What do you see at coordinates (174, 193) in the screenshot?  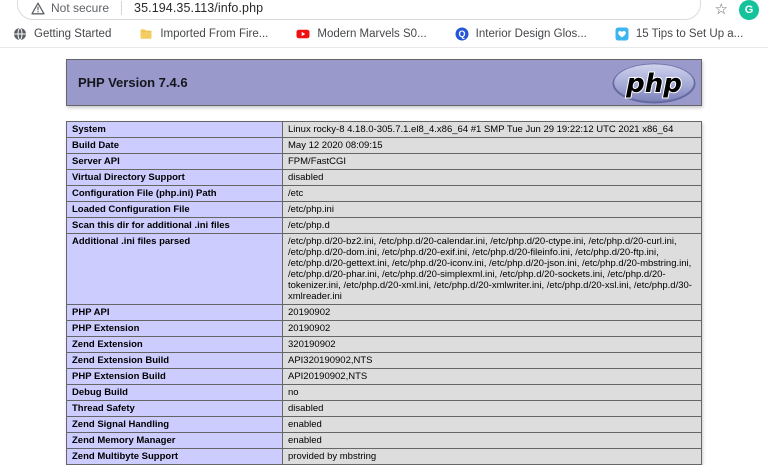 I see `row-label: Configuration File (php.ini) Path` at bounding box center [174, 193].